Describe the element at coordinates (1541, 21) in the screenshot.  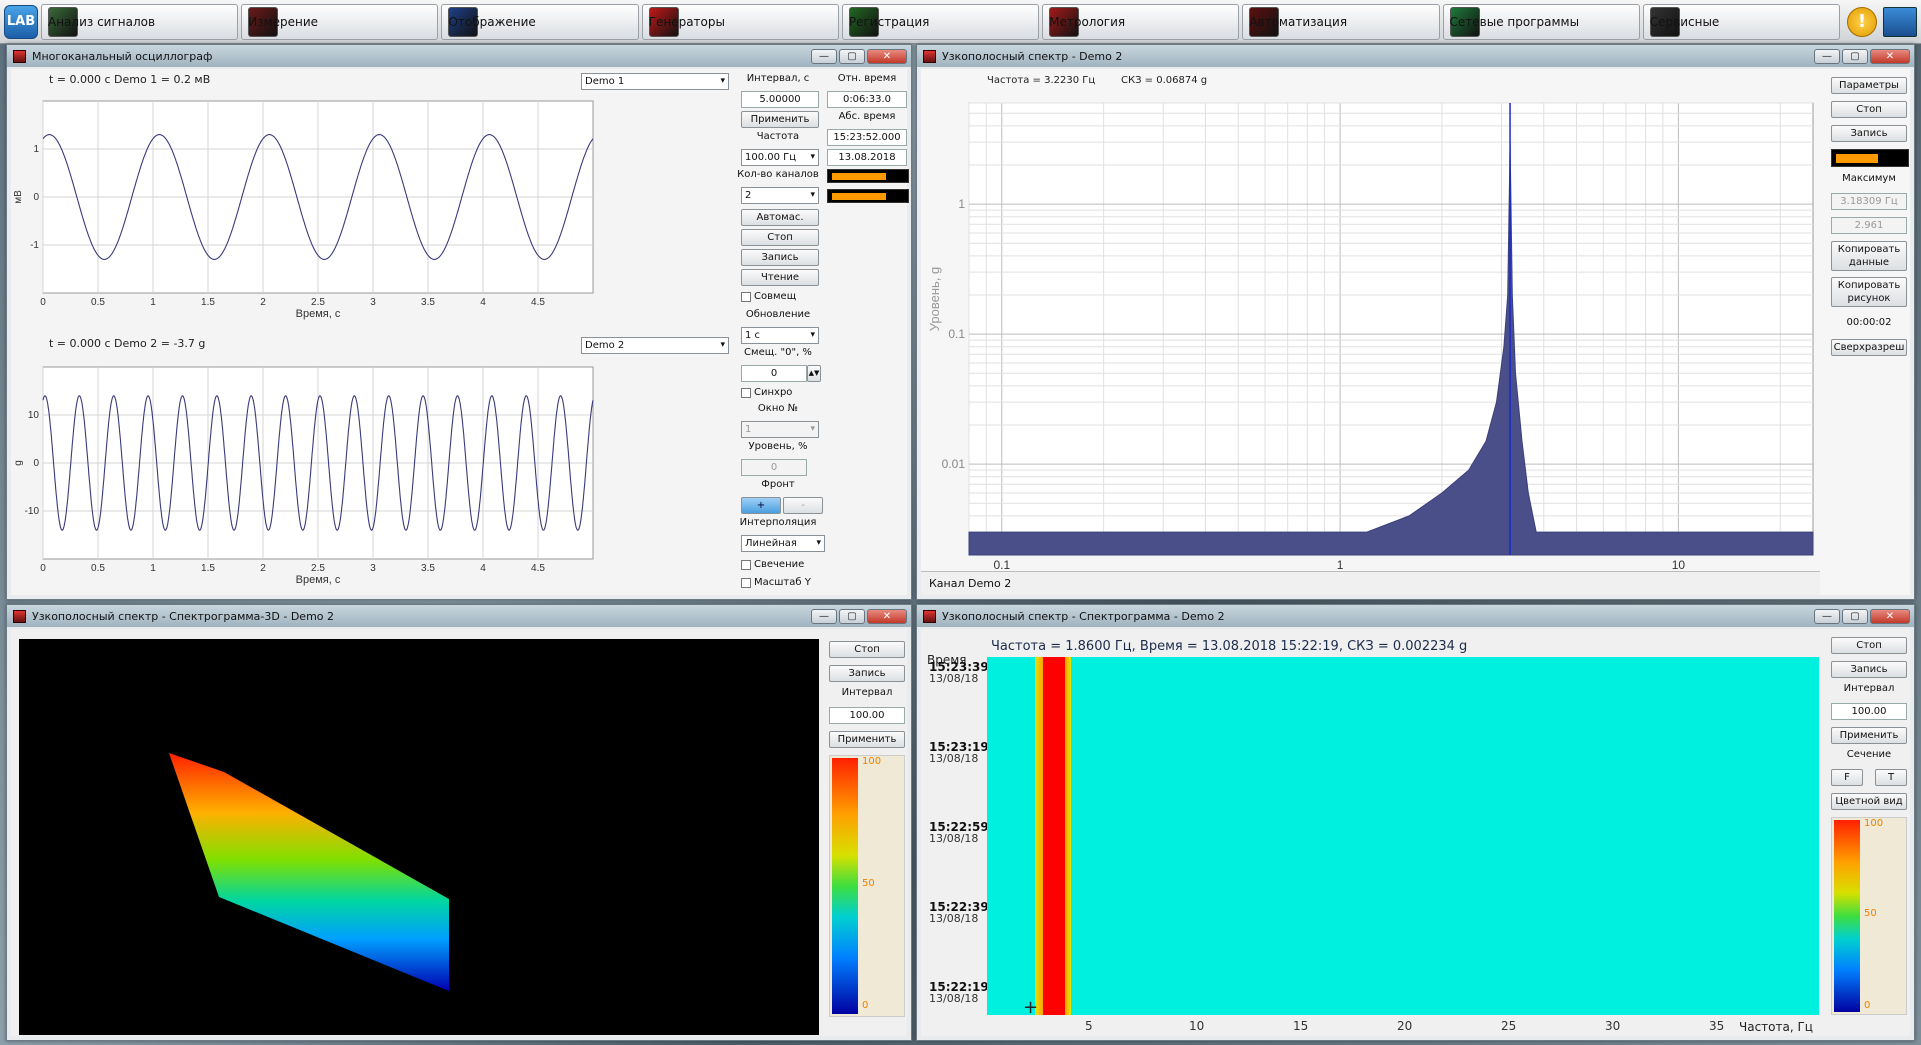
I see `menu-network-button: Сетевые программы` at that location.